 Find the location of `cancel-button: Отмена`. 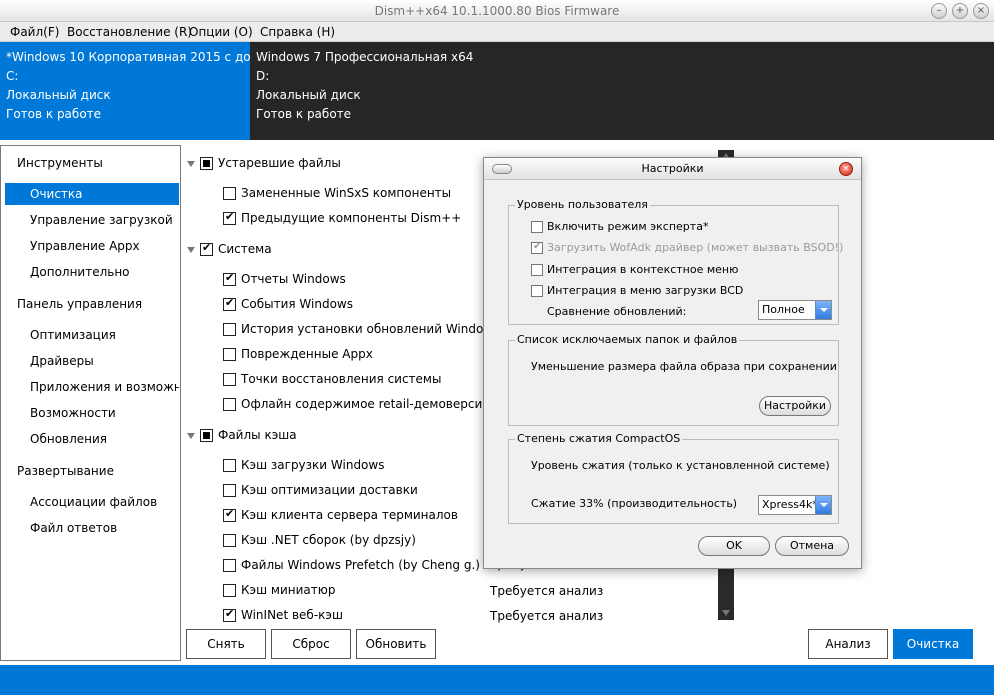

cancel-button: Отмена is located at coordinates (812, 546).